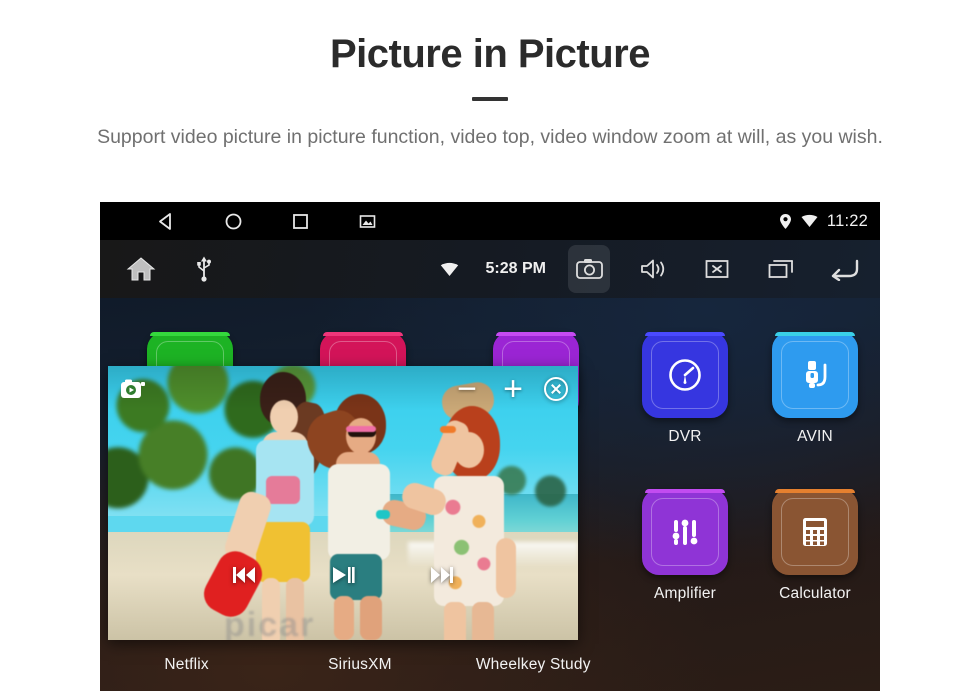 The width and height of the screenshot is (980, 691). What do you see at coordinates (360, 664) in the screenshot?
I see `dock-label-siriusxm: SiriusXM` at bounding box center [360, 664].